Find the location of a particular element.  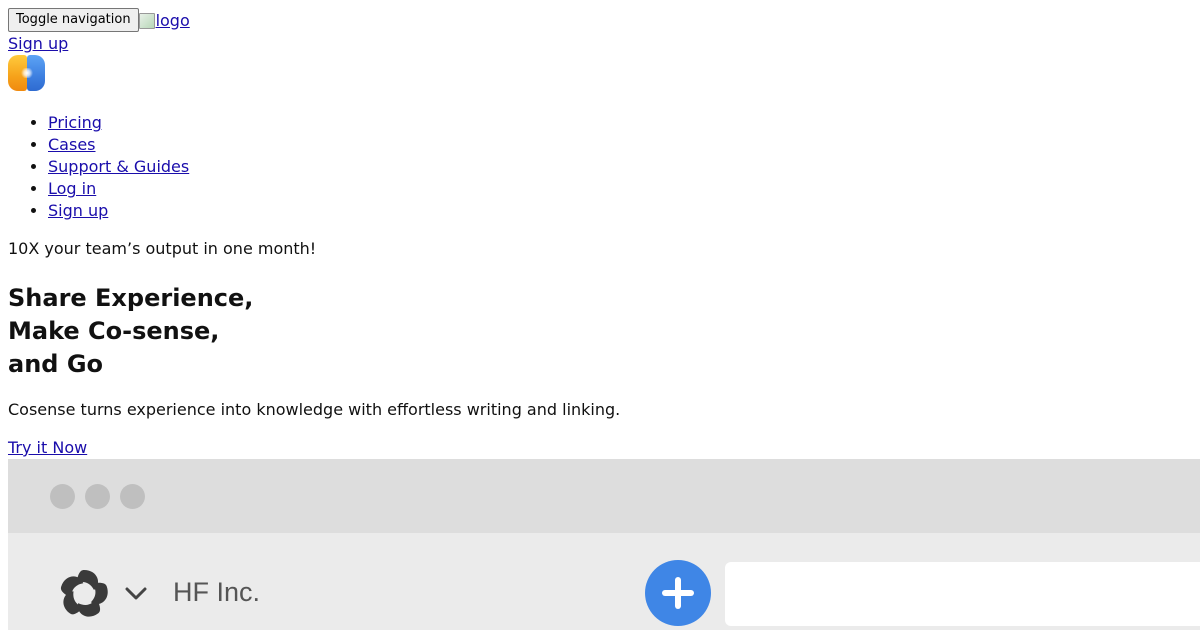

hero-title-line-3: and Go is located at coordinates (56, 364).